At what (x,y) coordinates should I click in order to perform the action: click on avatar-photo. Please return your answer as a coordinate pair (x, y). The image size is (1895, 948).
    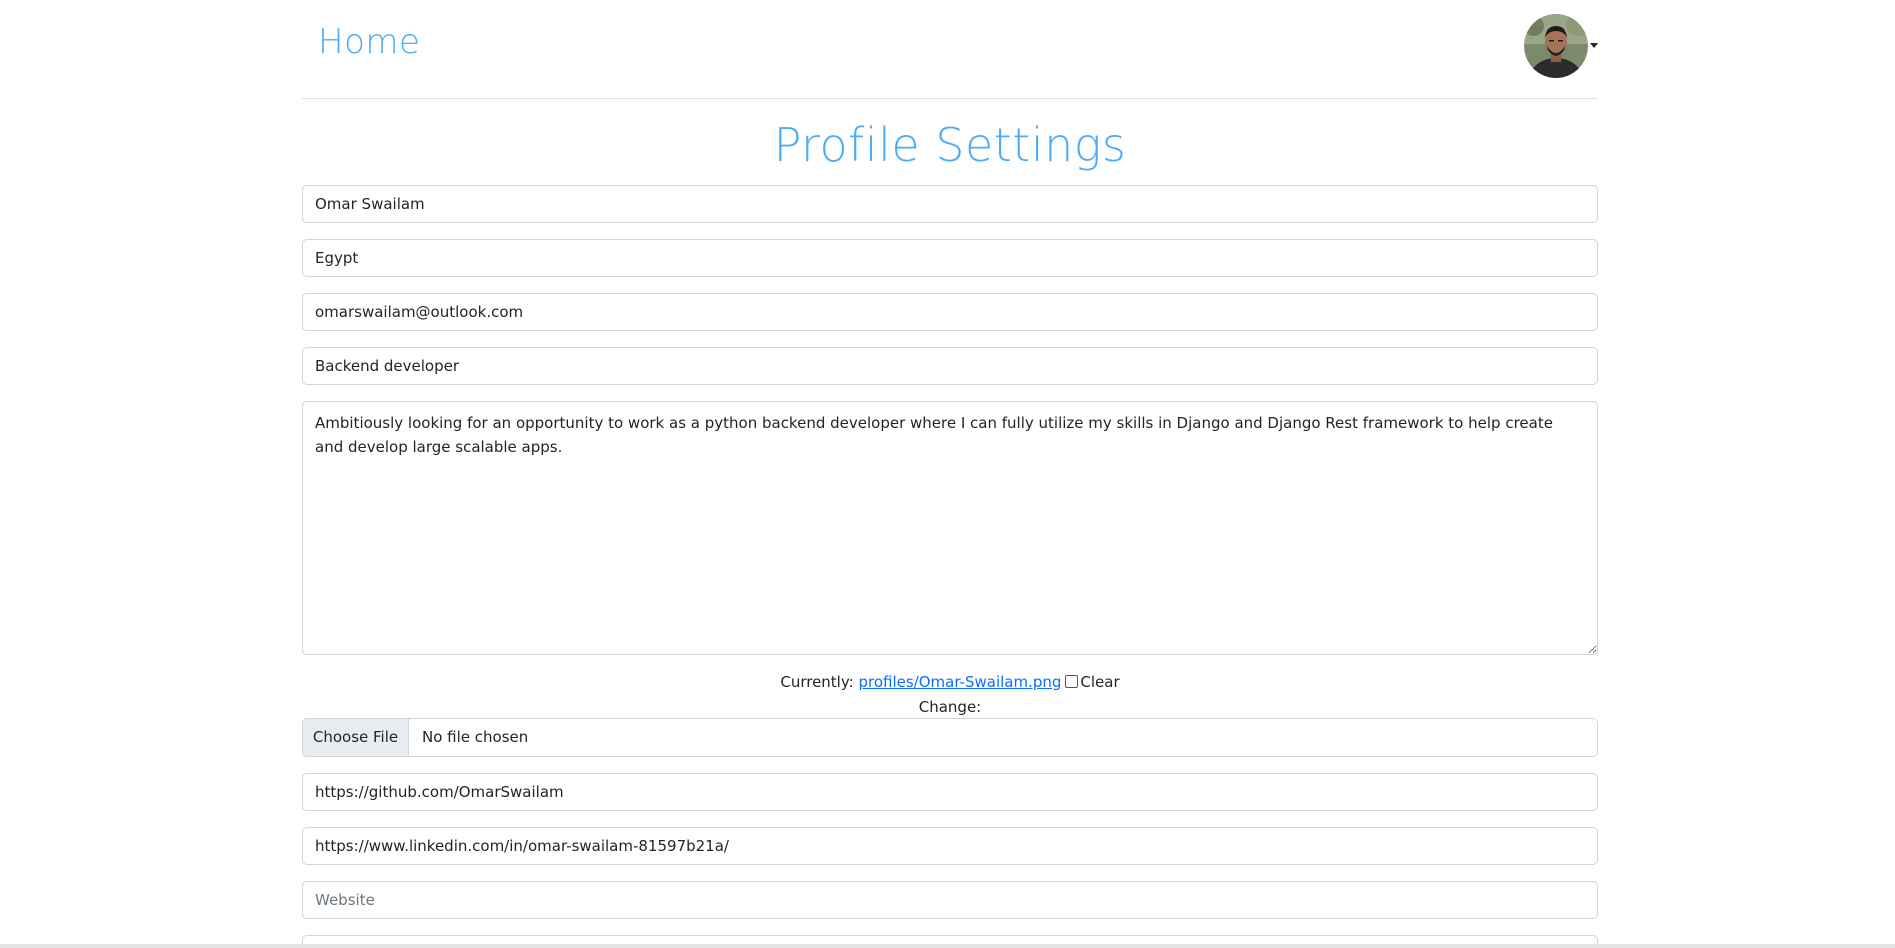
    Looking at the image, I should click on (1556, 46).